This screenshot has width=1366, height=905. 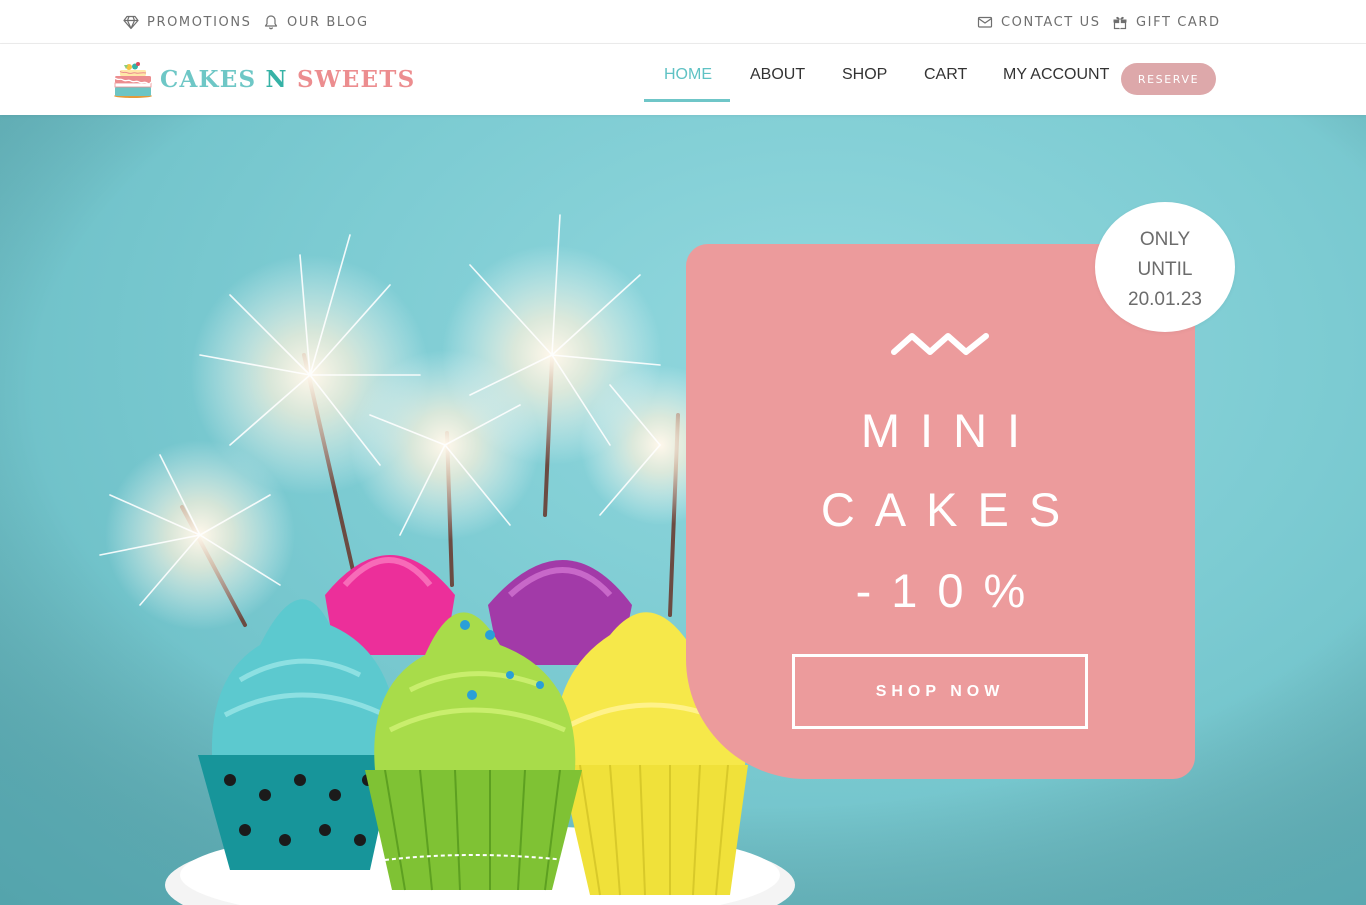 I want to click on blog-label: OUR BLOG, so click(x=328, y=22).